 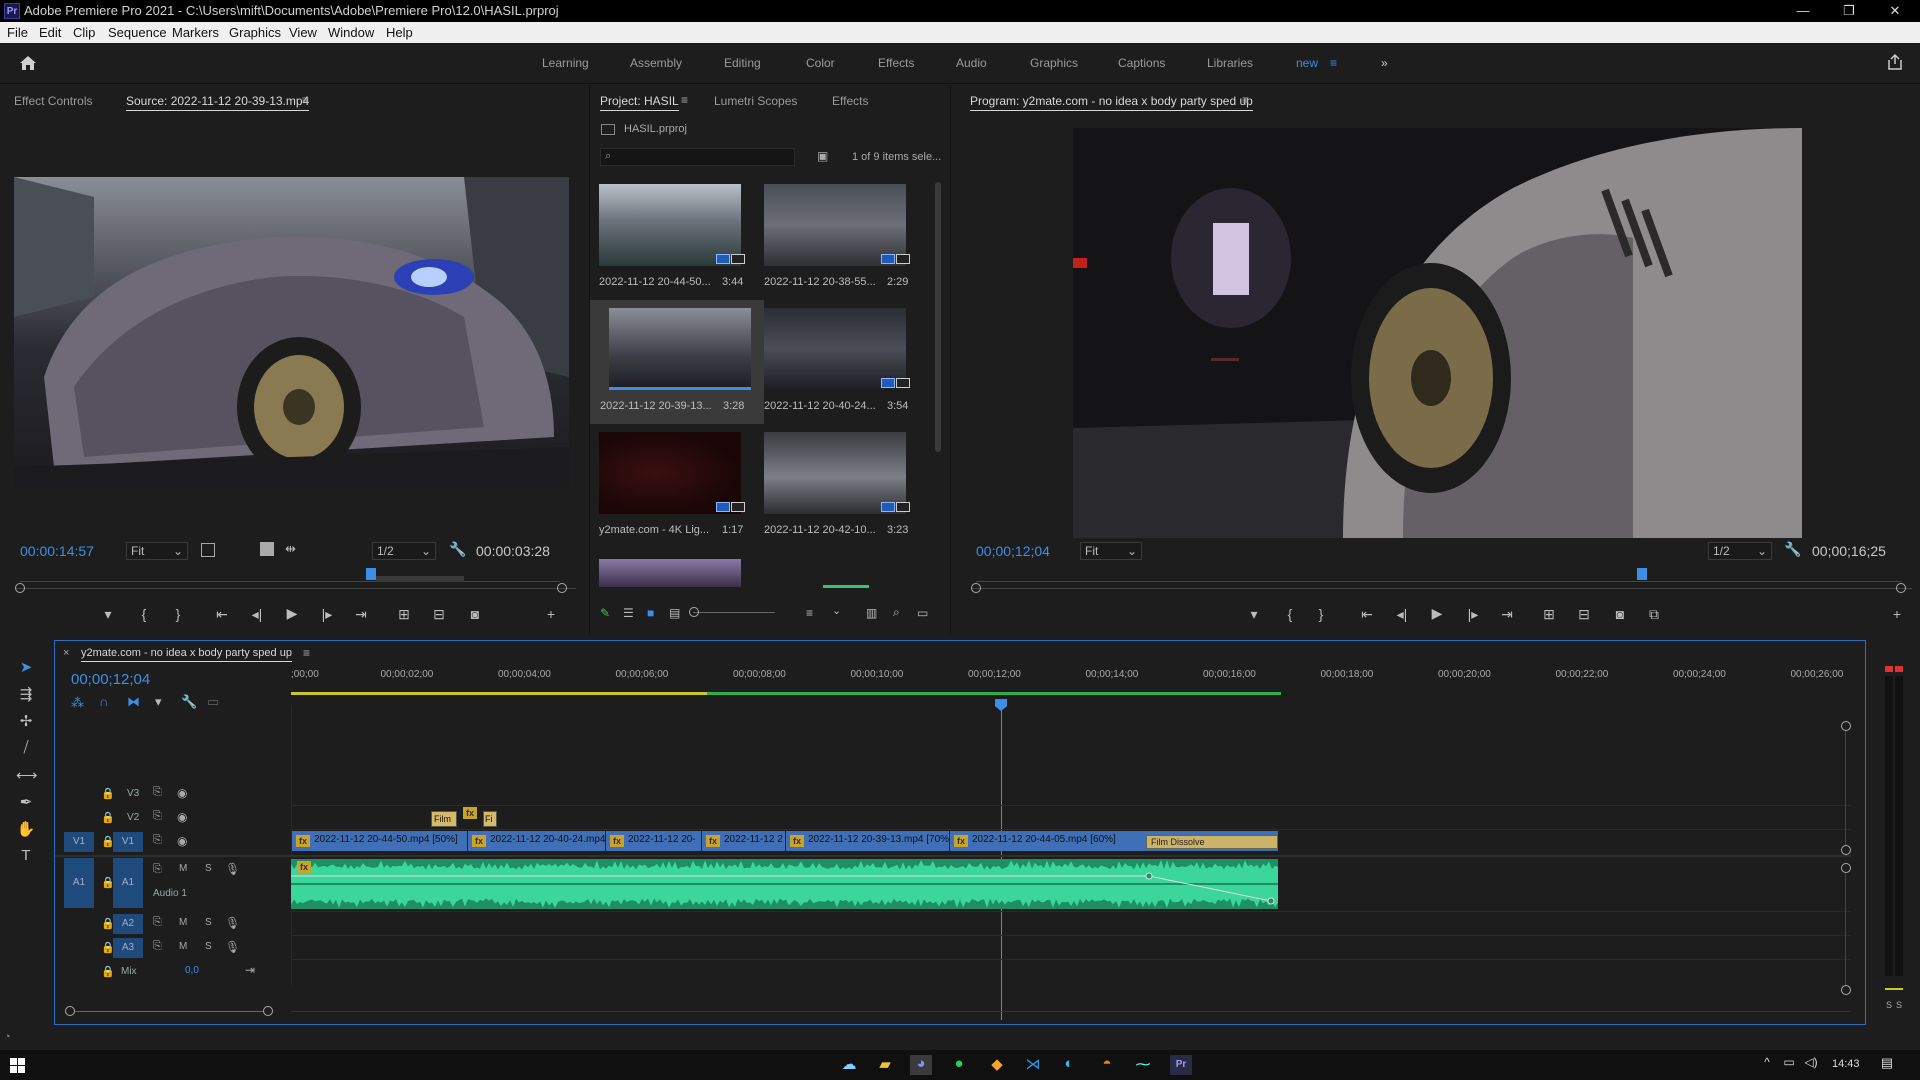 I want to click on tab-effect-controls: Effect Controls, so click(x=53, y=101).